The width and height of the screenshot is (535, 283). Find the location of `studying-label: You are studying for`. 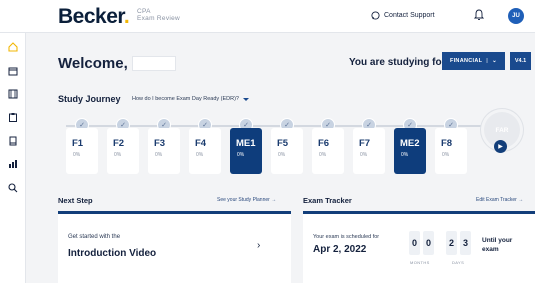

studying-label: You are studying for is located at coordinates (397, 62).